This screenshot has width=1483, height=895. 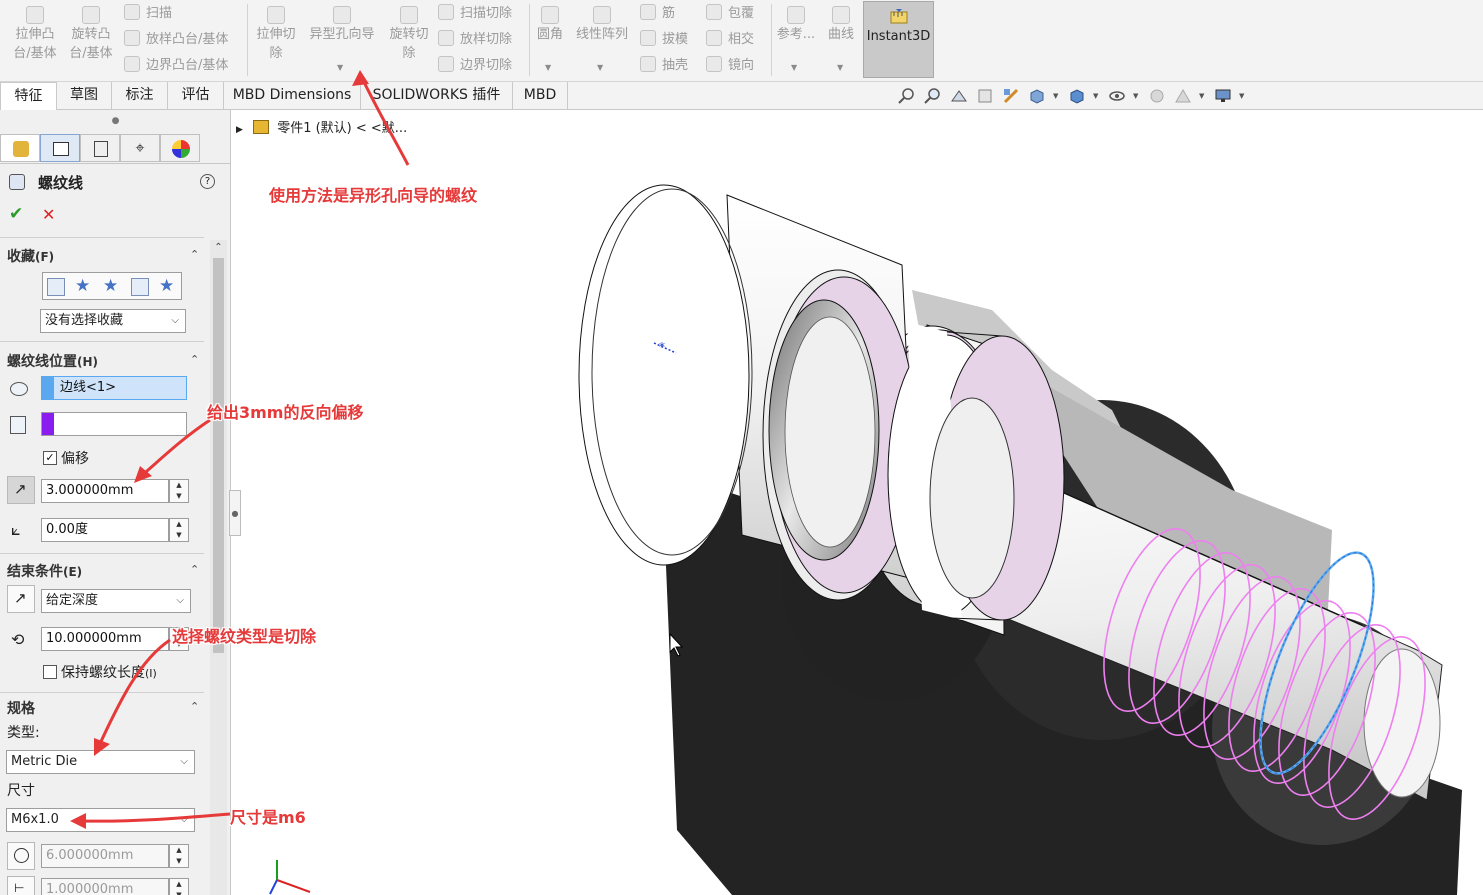 I want to click on dimxpert-tab: ⌖, so click(x=140, y=148).